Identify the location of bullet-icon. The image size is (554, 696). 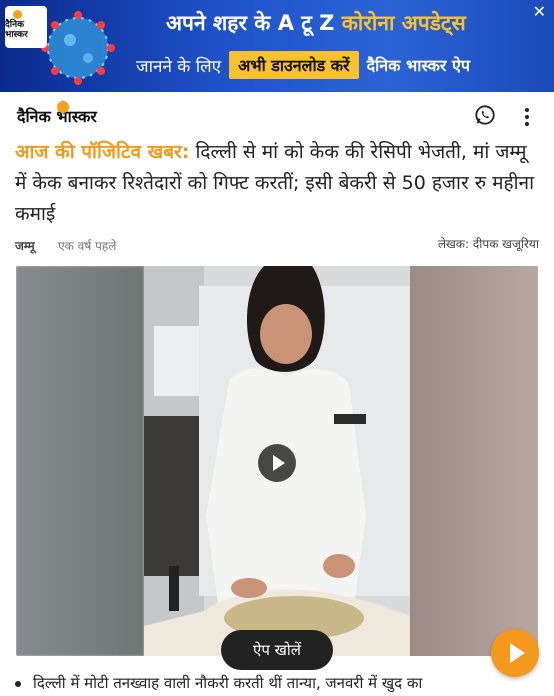
(18, 683).